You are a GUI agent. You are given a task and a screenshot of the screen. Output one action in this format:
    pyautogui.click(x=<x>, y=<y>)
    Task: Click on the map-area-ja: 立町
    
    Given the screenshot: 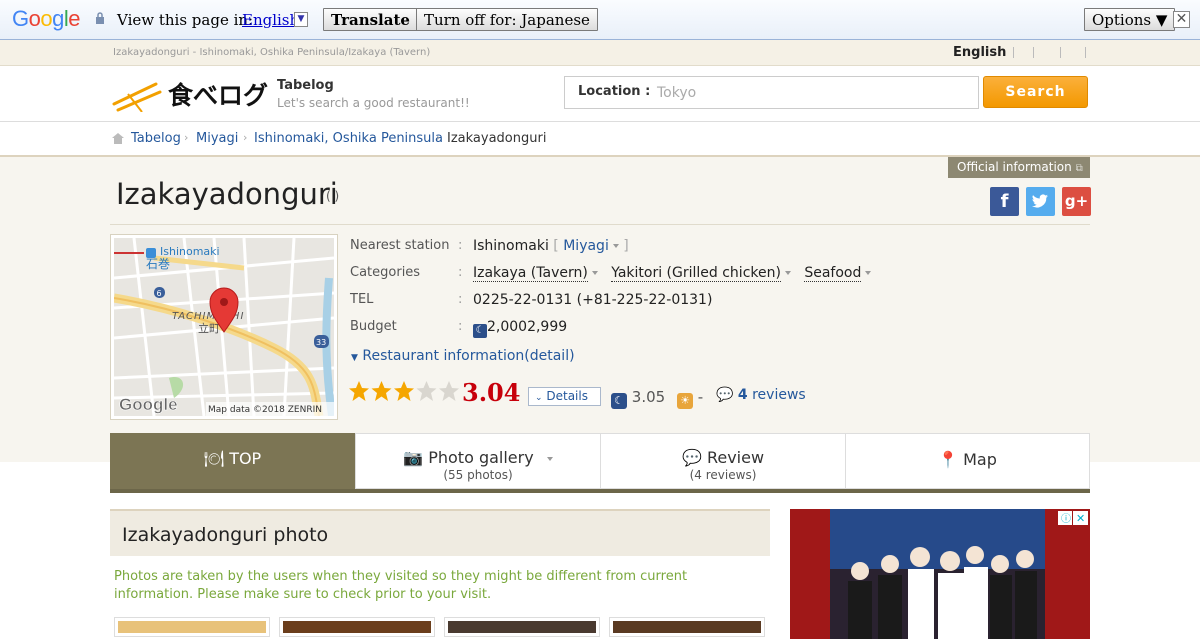 What is the action you would take?
    pyautogui.click(x=209, y=328)
    